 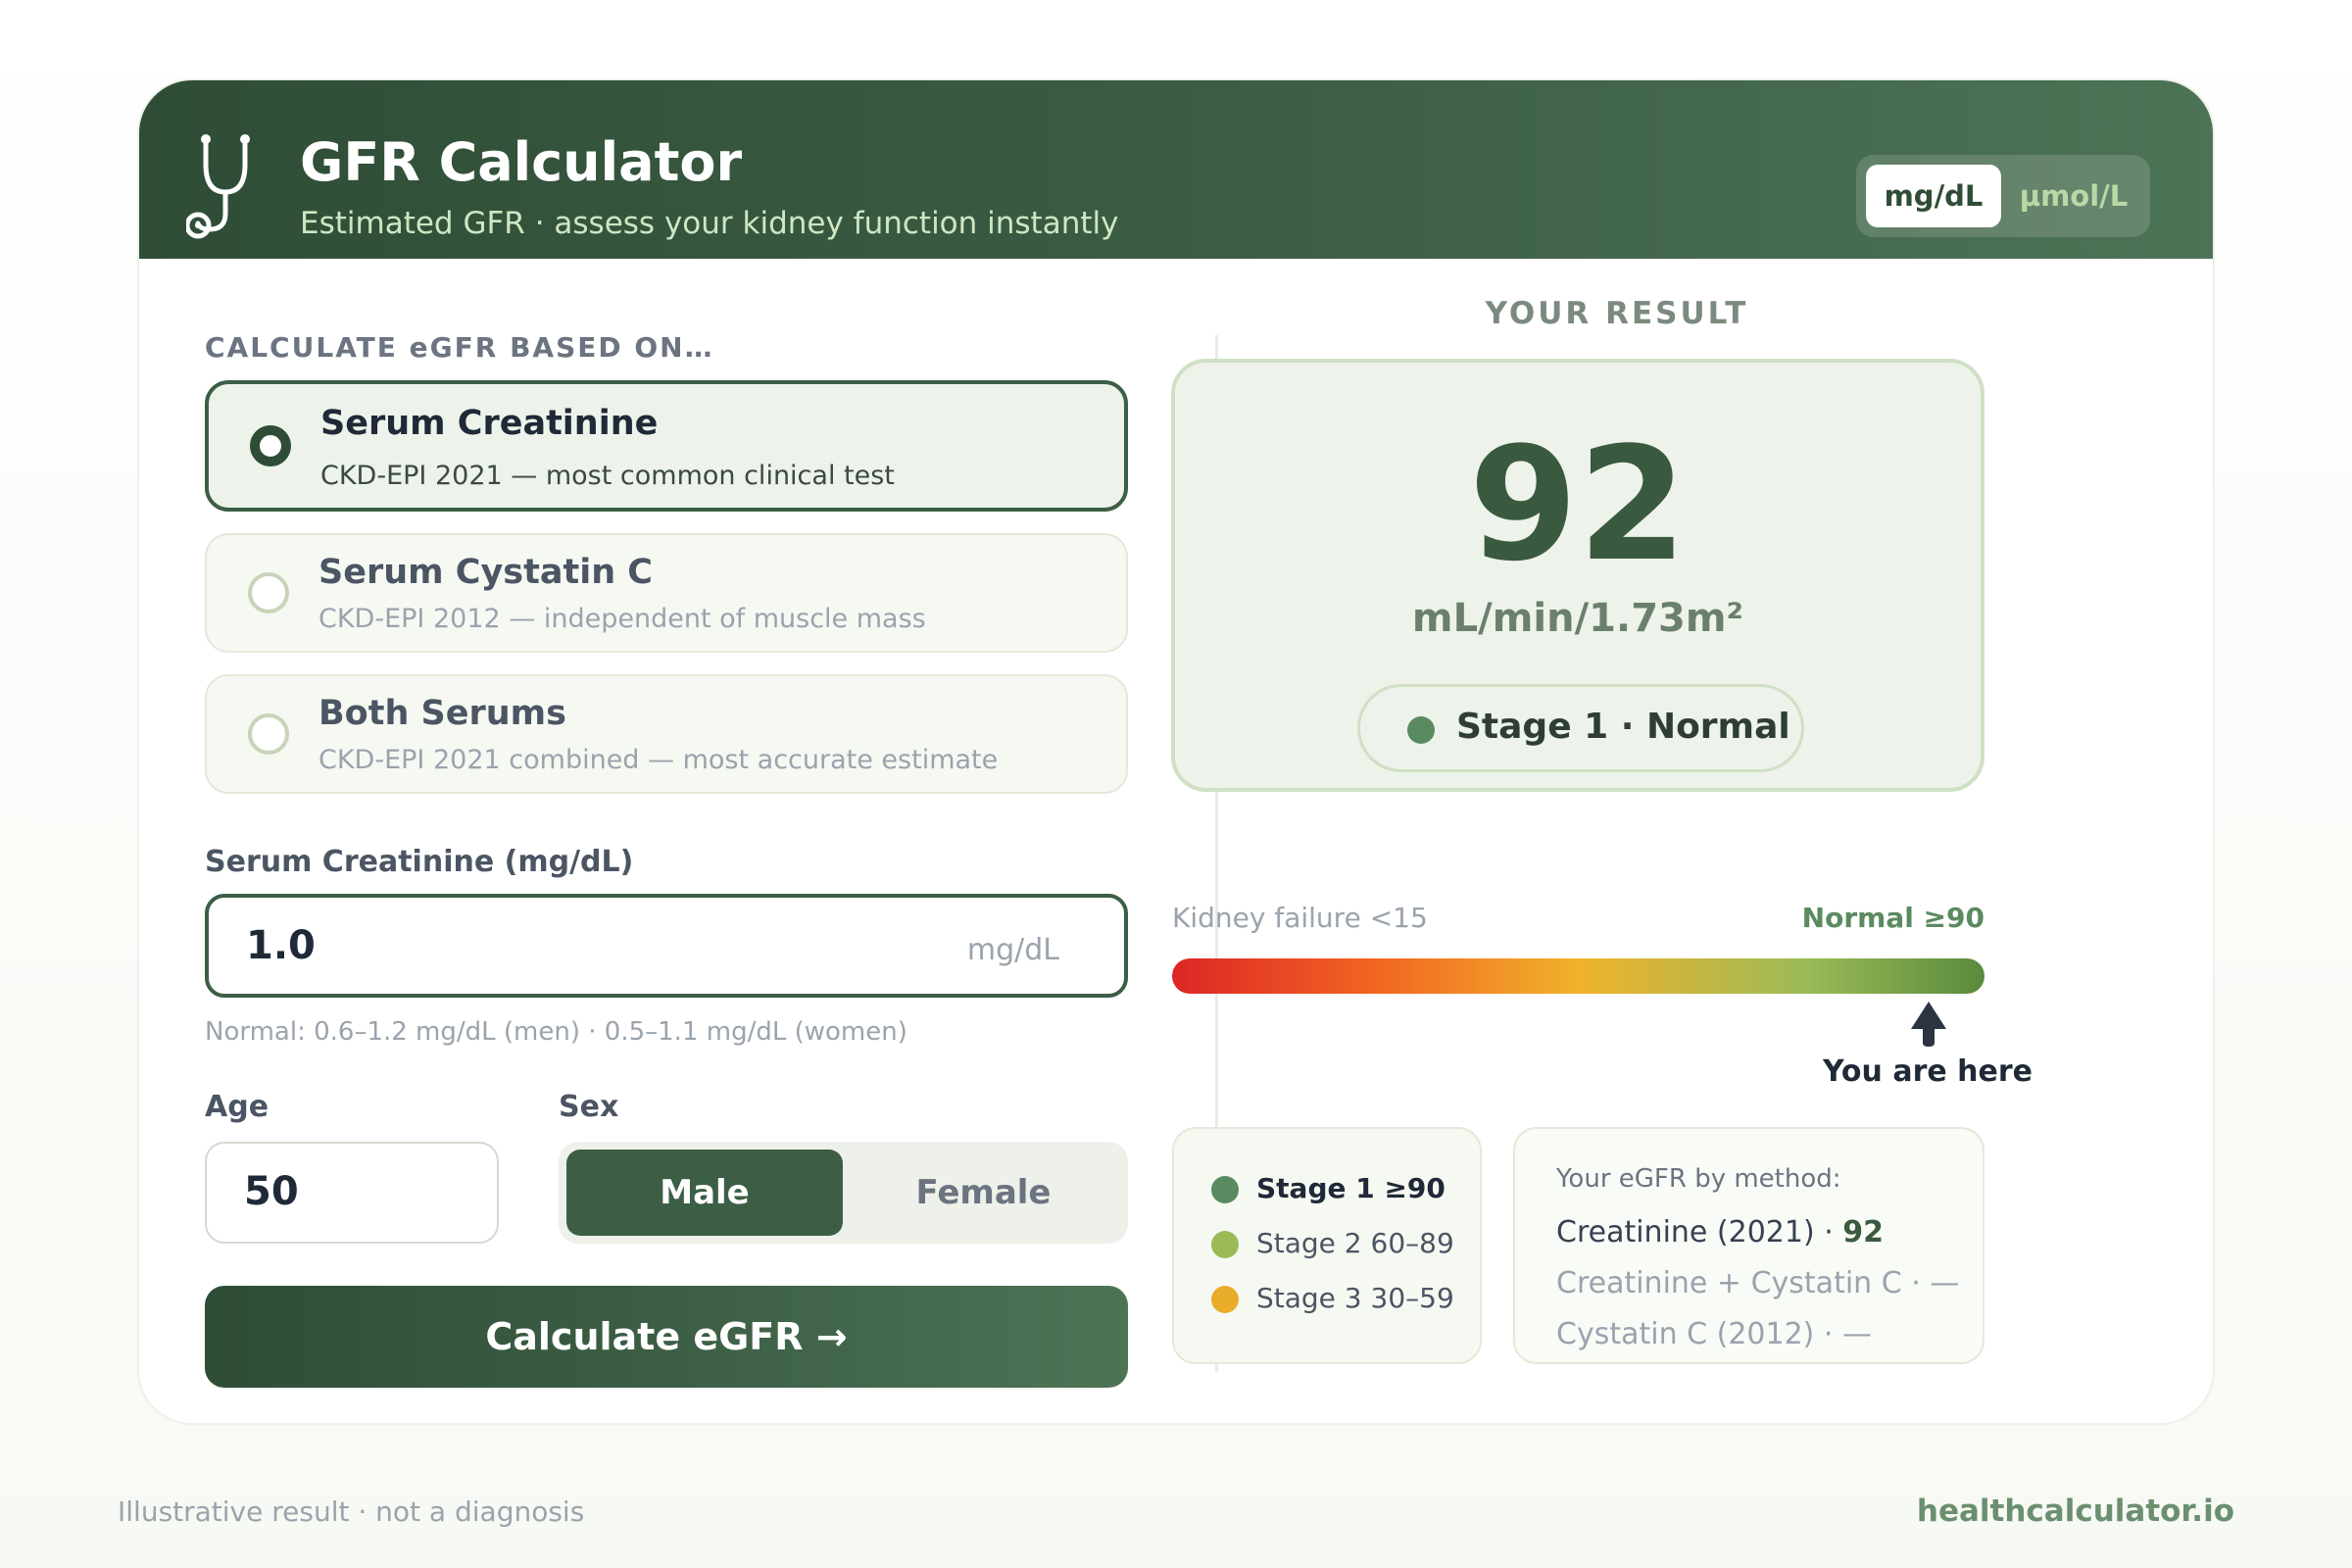 What do you see at coordinates (843, 1193) in the screenshot?
I see `sex-toggle: Male Female` at bounding box center [843, 1193].